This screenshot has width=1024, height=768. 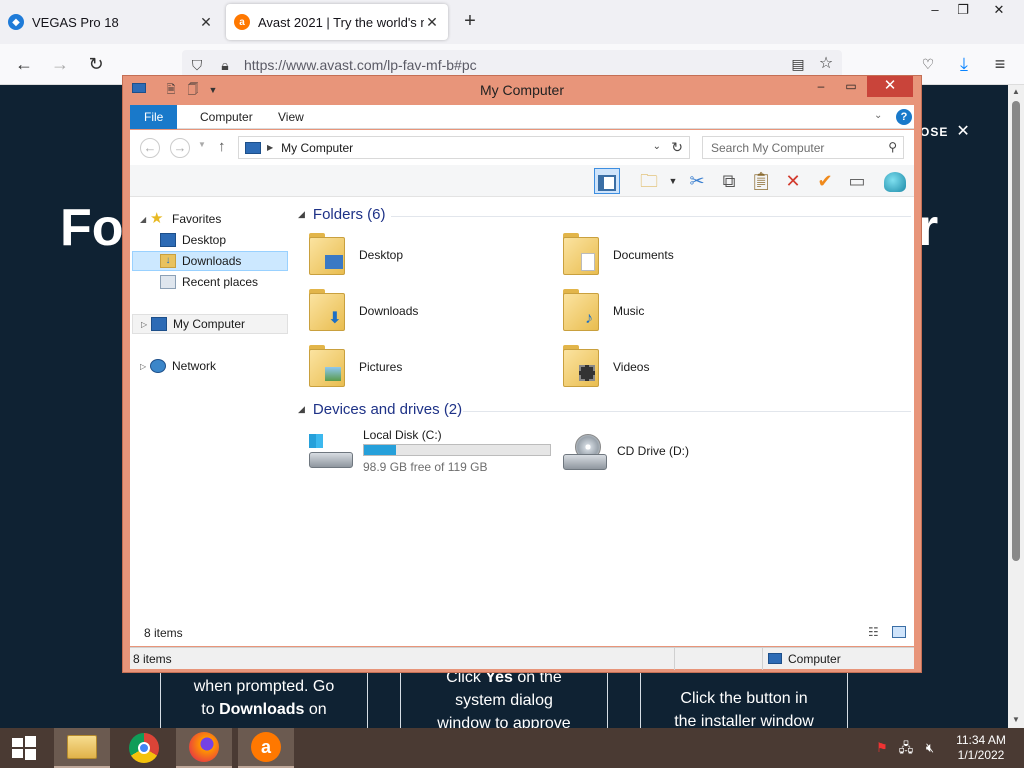 I want to click on restore-button: ❐, so click(x=963, y=11).